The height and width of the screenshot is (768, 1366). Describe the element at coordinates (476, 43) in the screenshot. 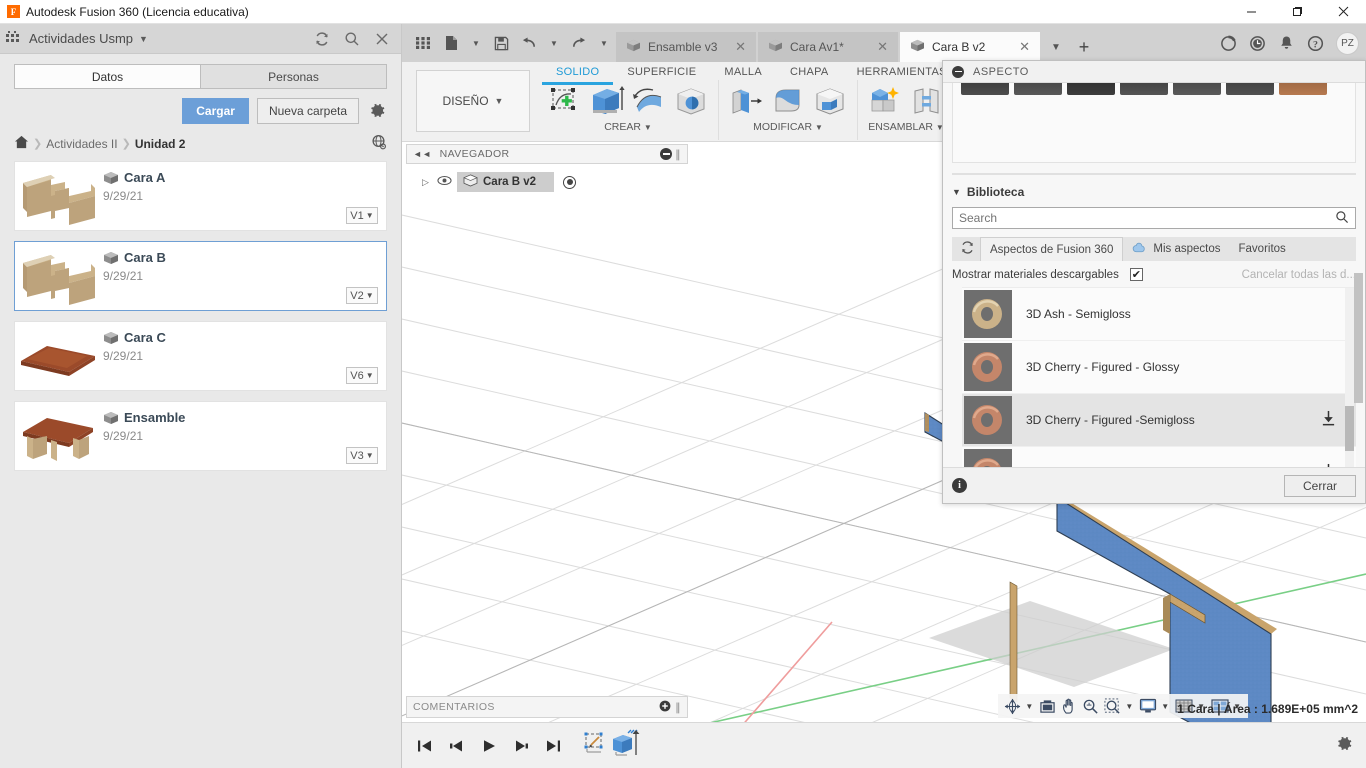

I see `new-file-chevron-down-icon: ▼` at that location.